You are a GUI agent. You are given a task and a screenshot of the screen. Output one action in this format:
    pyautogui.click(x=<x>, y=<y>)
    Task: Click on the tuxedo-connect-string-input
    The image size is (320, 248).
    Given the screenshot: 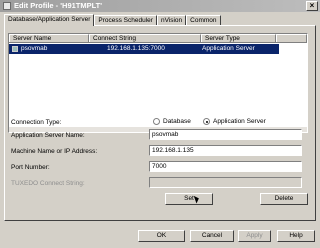 What is the action you would take?
    pyautogui.click(x=225, y=182)
    